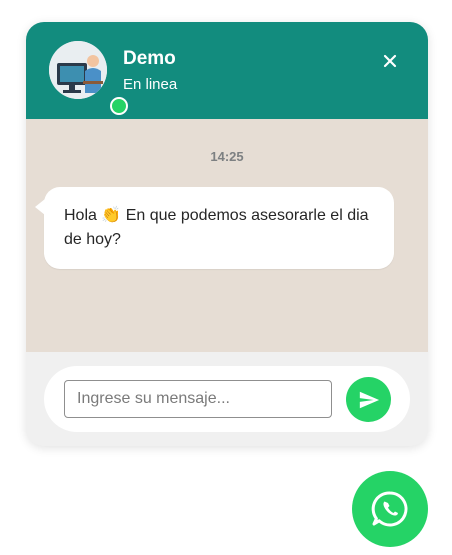  Describe the element at coordinates (150, 84) in the screenshot. I see `contact-status: En linea` at that location.